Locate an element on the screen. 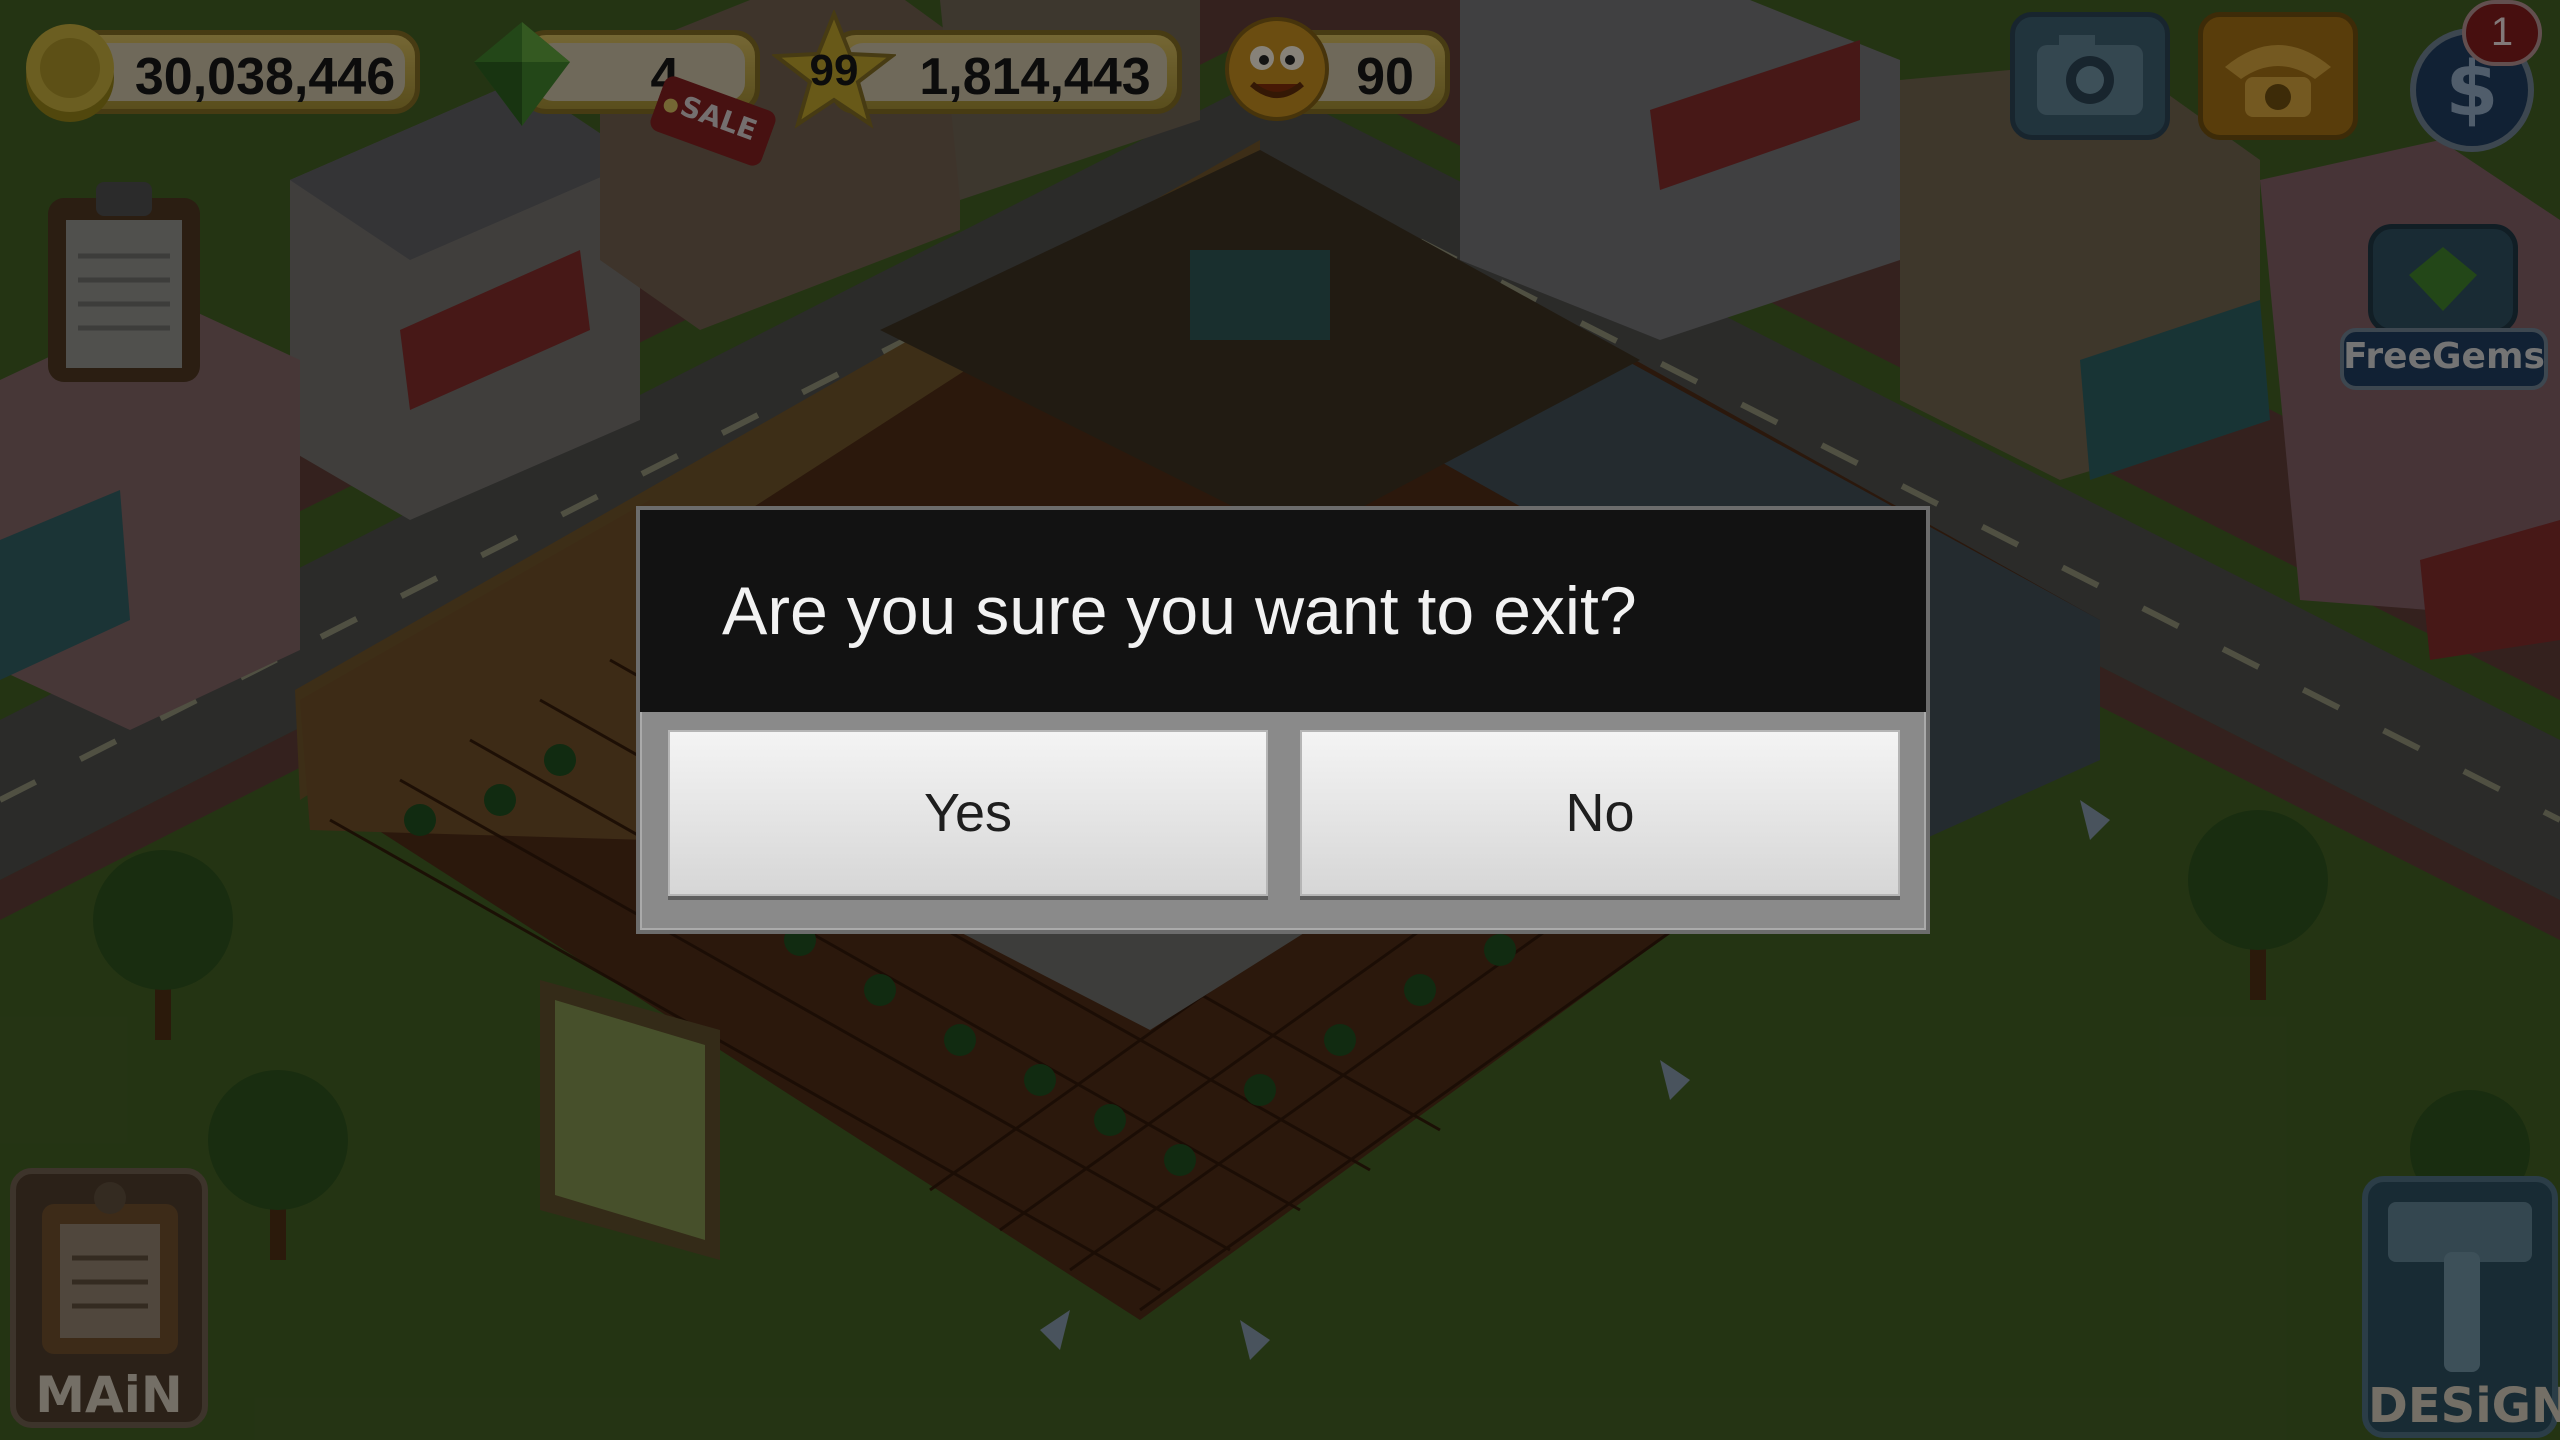 This screenshot has height=1440, width=2560. no-button: No is located at coordinates (1600, 813).